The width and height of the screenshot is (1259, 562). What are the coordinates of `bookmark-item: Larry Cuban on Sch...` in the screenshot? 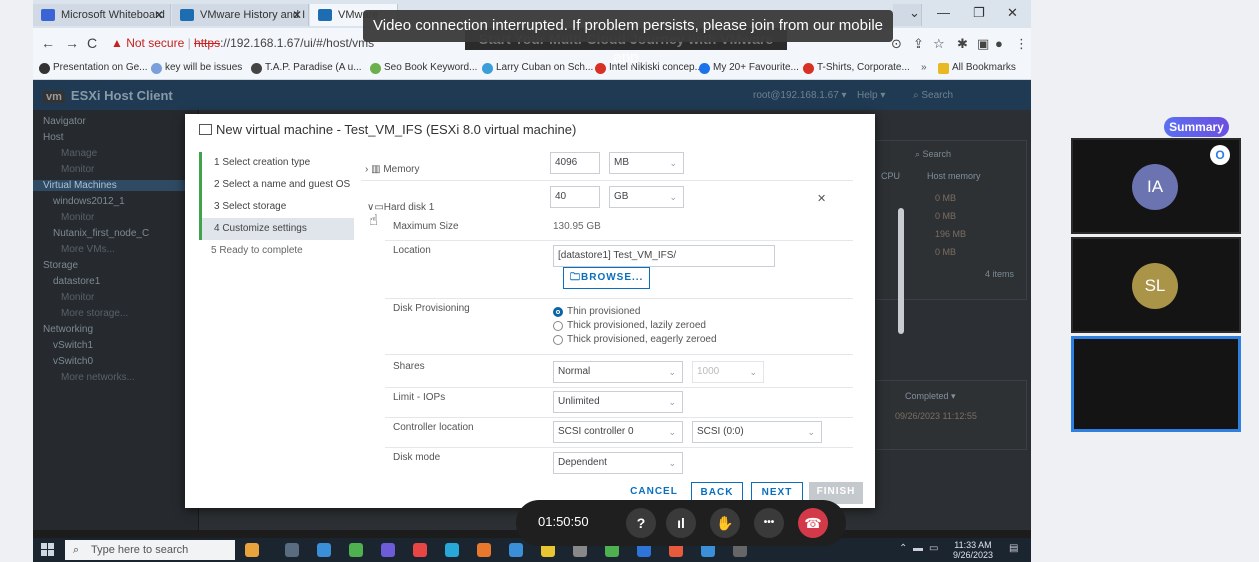 It's located at (537, 68).